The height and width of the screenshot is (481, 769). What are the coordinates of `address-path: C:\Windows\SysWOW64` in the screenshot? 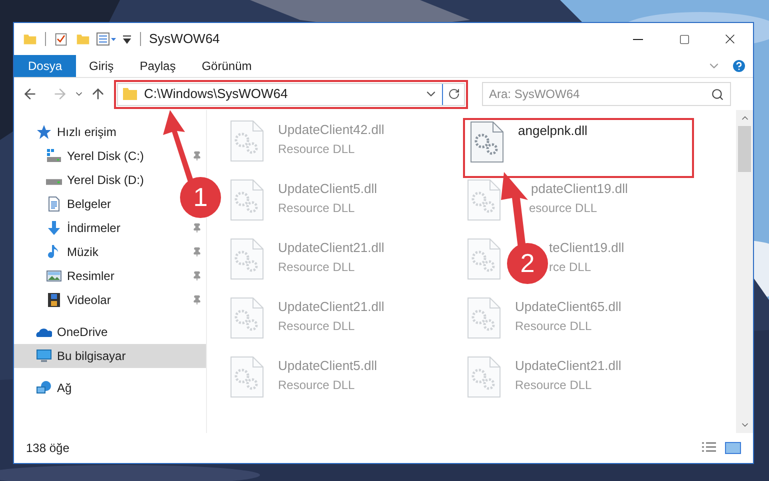 It's located at (216, 94).